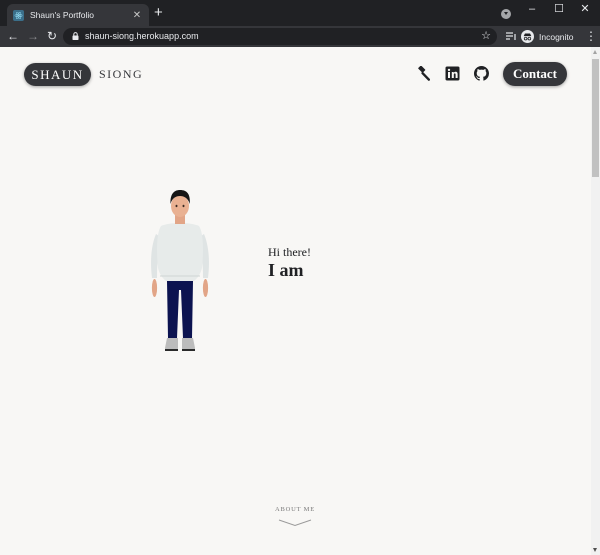 This screenshot has width=600, height=555. Describe the element at coordinates (286, 270) in the screenshot. I see `hero-headline: I am` at that location.